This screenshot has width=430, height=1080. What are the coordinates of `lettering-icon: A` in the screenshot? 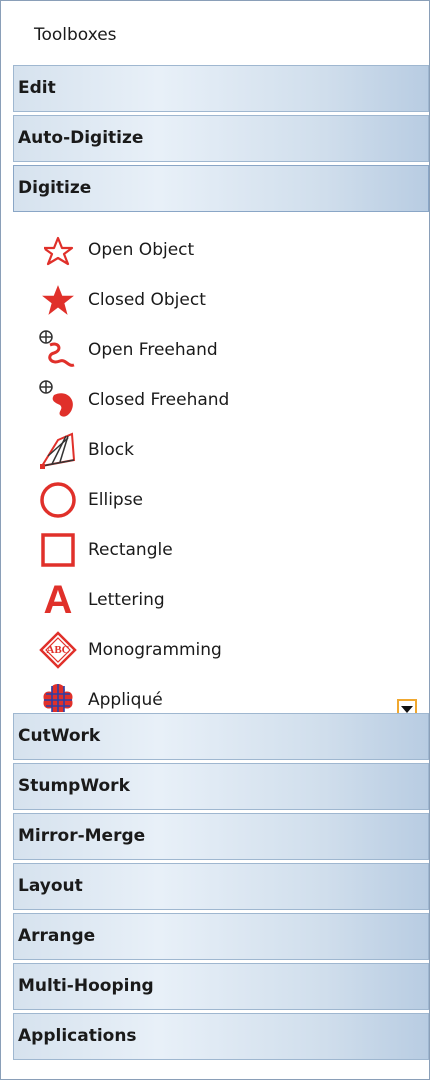 It's located at (58, 600).